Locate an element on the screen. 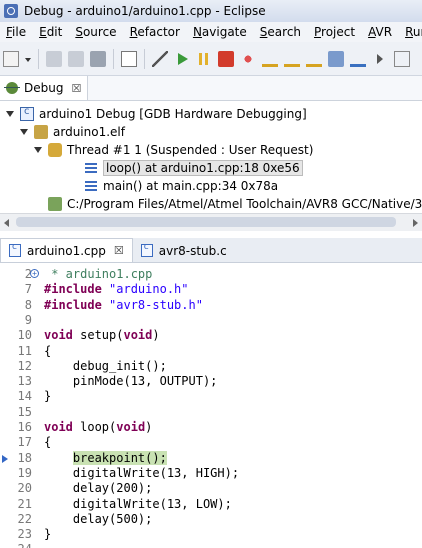  tree-item-thread: Thread #1 1 (Suspended : User Request) is located at coordinates (173, 150).